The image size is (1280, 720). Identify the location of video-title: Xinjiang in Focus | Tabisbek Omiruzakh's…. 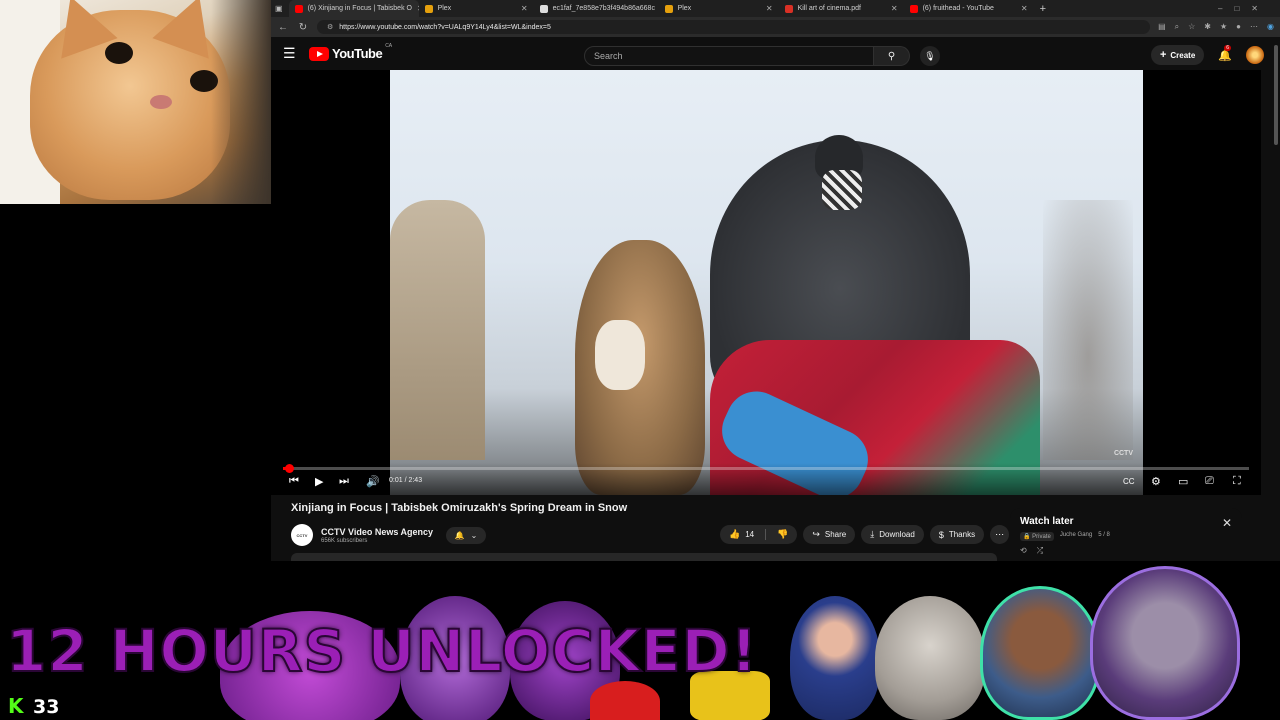
(459, 508).